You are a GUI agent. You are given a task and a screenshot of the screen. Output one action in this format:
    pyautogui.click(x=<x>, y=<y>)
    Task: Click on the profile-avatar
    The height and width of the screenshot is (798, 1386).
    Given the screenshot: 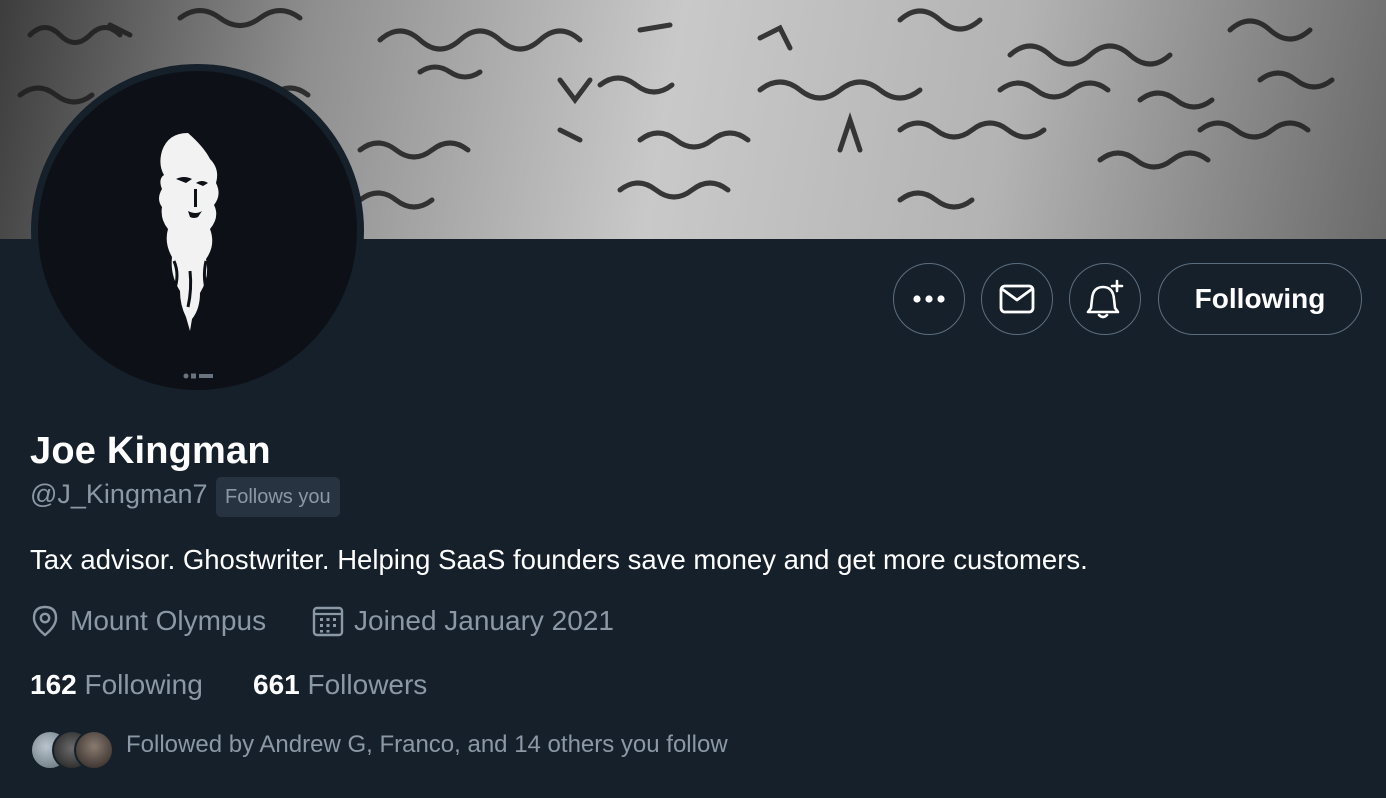 What is the action you would take?
    pyautogui.click(x=197, y=230)
    